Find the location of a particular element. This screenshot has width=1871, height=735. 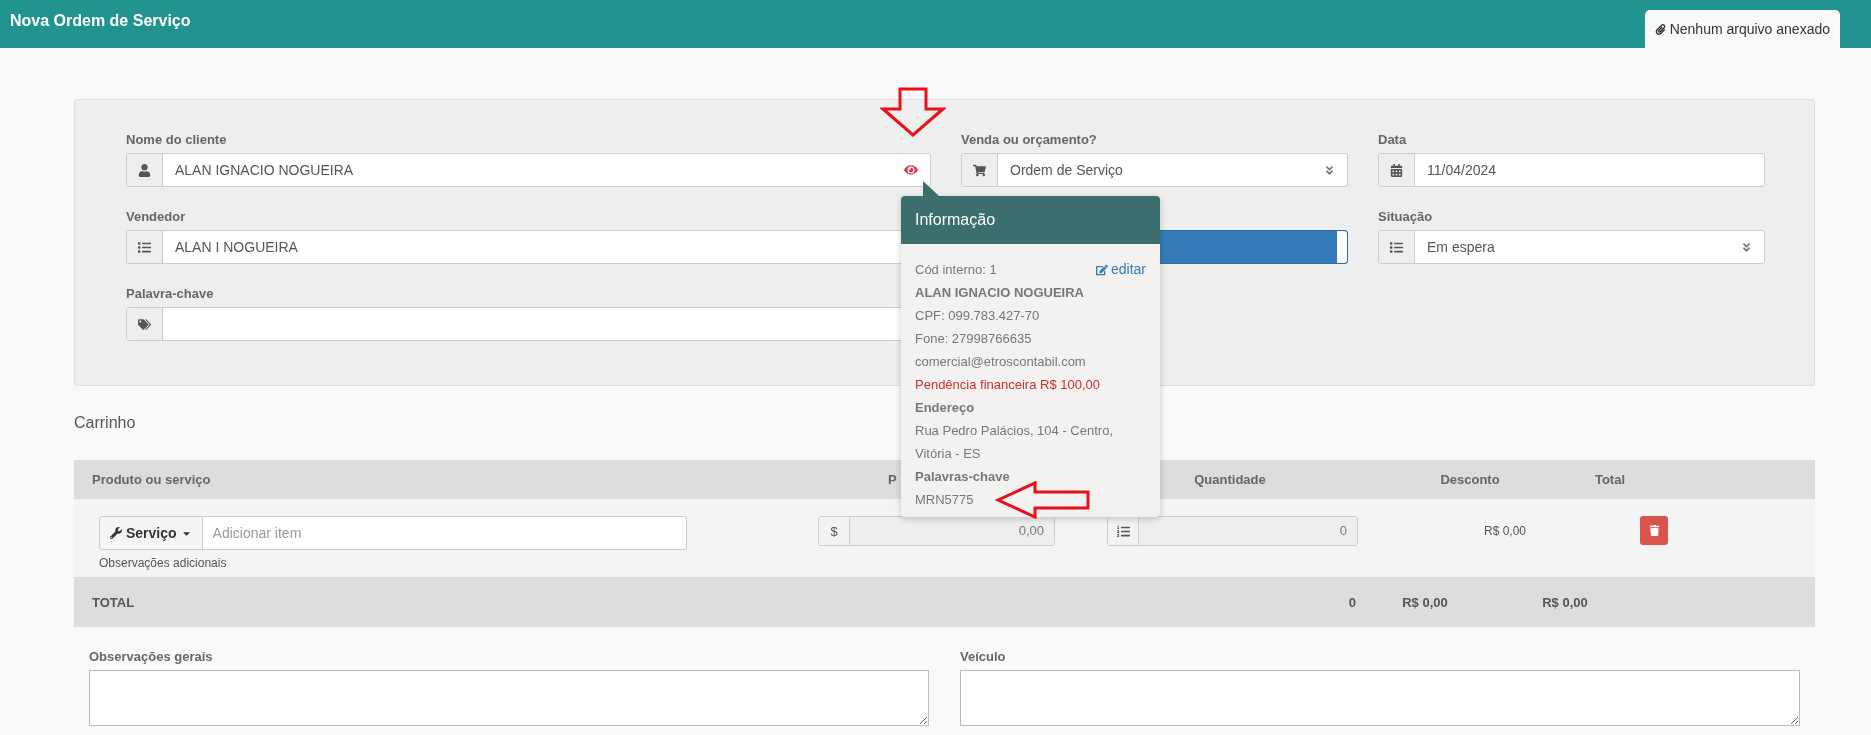

price-field: $ 0,00 is located at coordinates (936, 531).